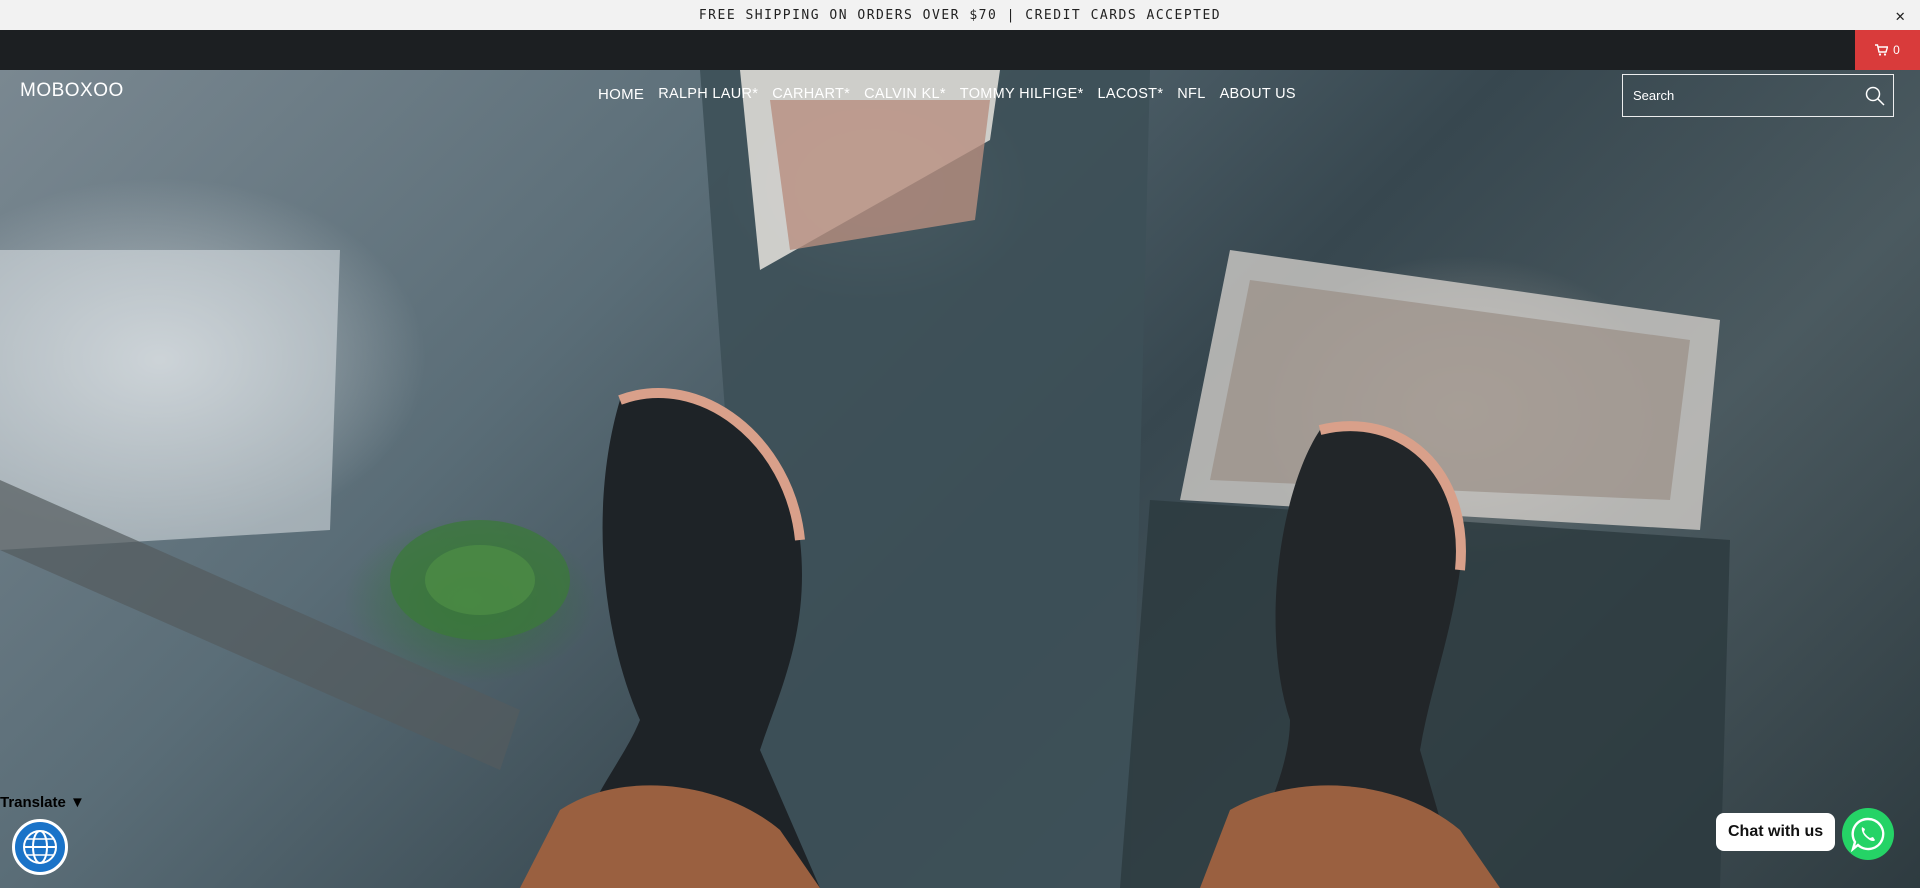  I want to click on nav-item-home: HOME, so click(621, 94).